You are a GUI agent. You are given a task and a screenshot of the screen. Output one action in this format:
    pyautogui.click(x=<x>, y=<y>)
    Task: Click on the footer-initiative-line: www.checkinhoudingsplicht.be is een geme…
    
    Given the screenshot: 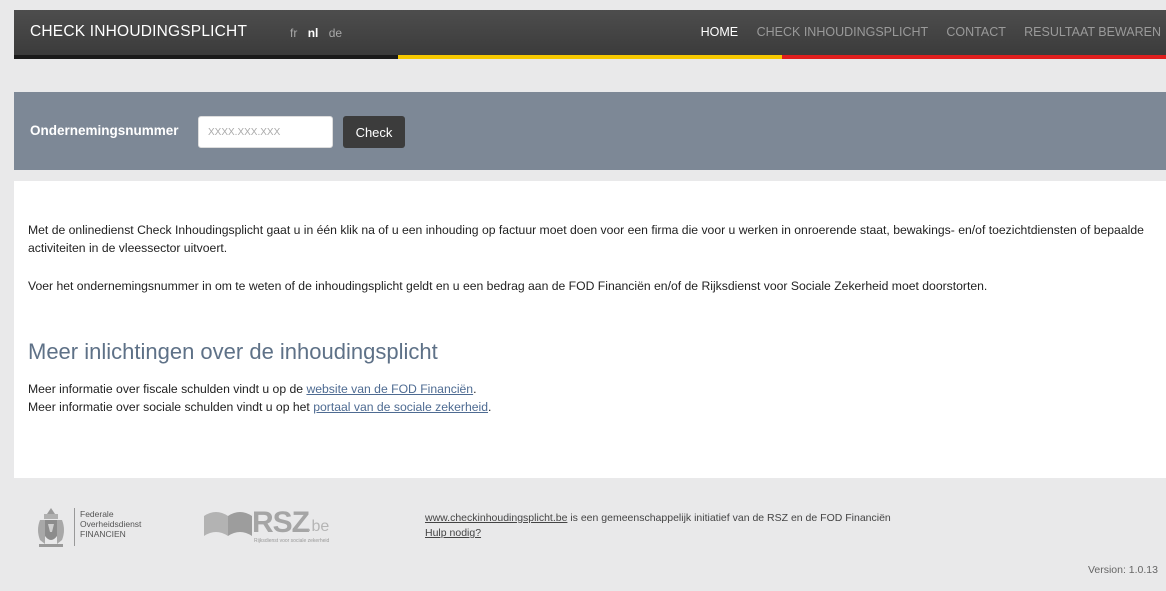 What is the action you would take?
    pyautogui.click(x=658, y=518)
    